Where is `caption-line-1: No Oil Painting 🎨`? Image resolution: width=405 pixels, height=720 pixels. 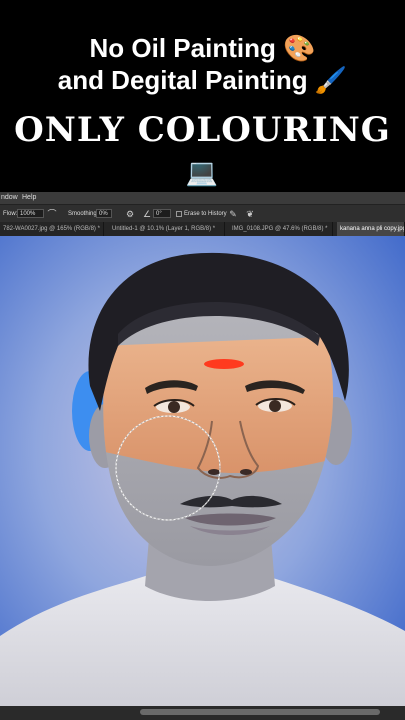
caption-line-1: No Oil Painting 🎨 is located at coordinates (202, 48).